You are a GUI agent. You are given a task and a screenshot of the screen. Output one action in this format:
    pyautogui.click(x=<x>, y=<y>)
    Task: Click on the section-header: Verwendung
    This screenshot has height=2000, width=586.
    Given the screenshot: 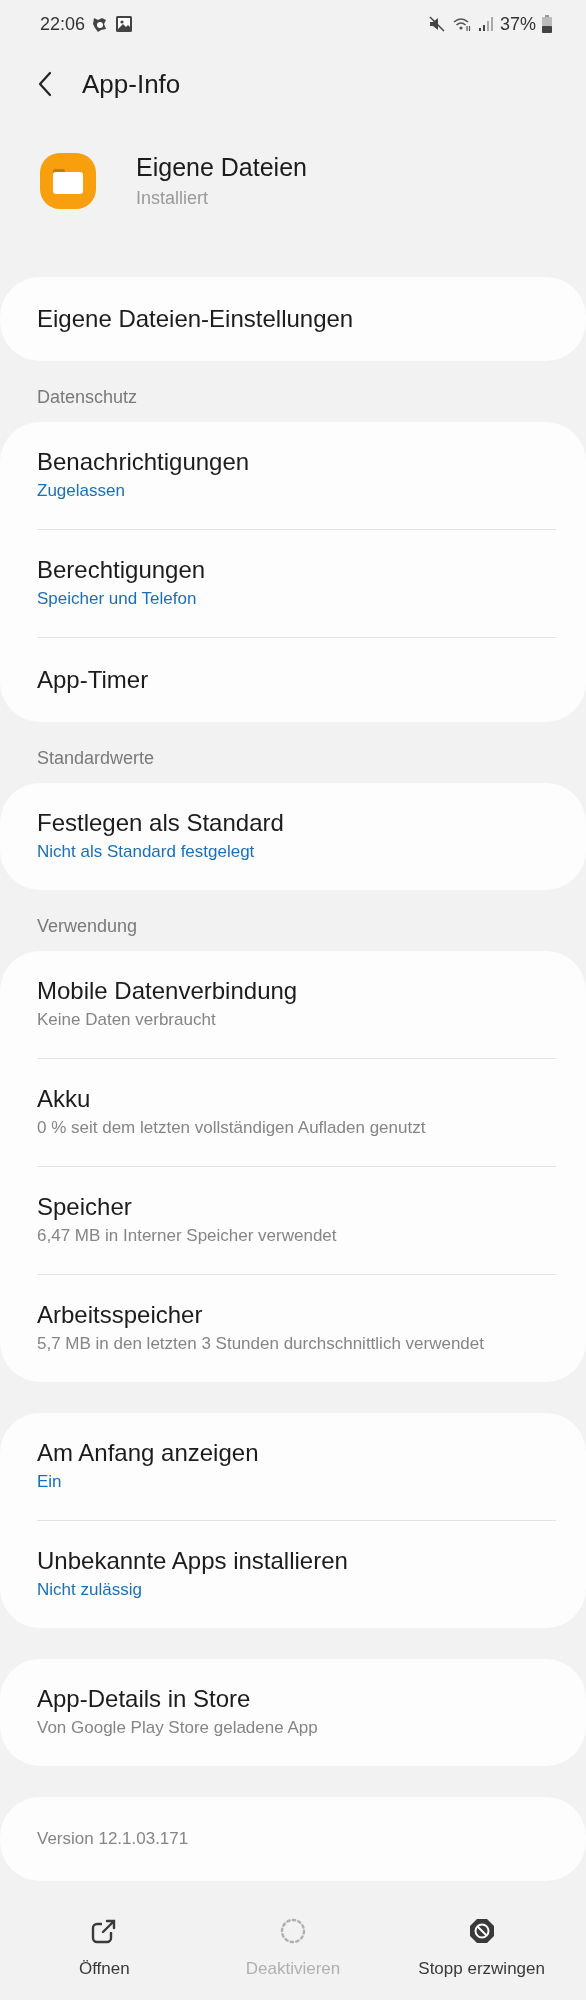 What is the action you would take?
    pyautogui.click(x=87, y=926)
    